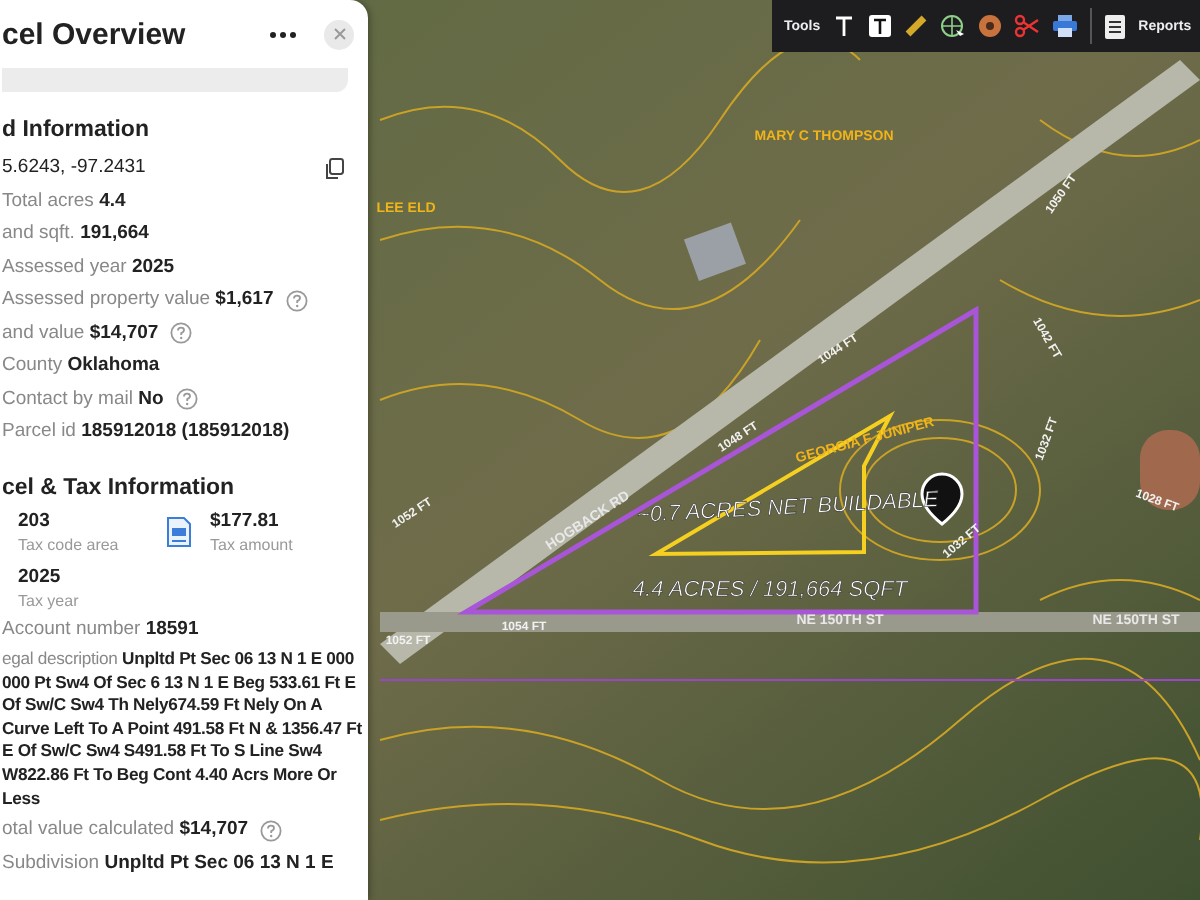 The image size is (1200, 900). I want to click on area-label: 4.4 ACRES / 191,664 SQFT, so click(770, 590).